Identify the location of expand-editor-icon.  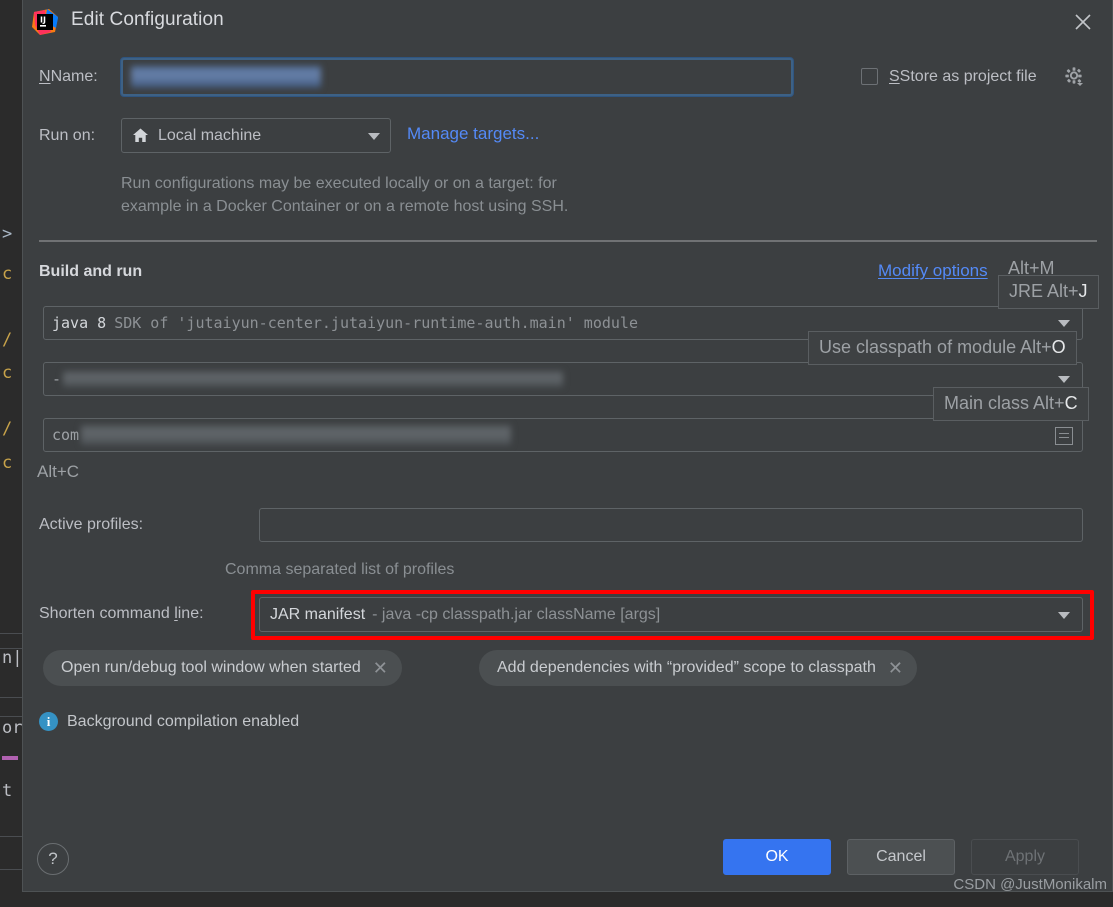
(1064, 436).